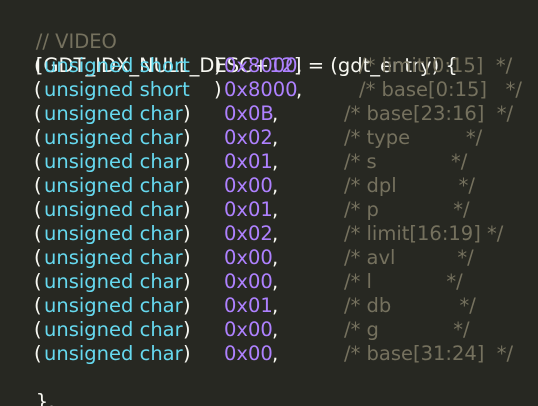  Describe the element at coordinates (64, 29) in the screenshot. I see `comment-line-video: // VIDEO` at that location.